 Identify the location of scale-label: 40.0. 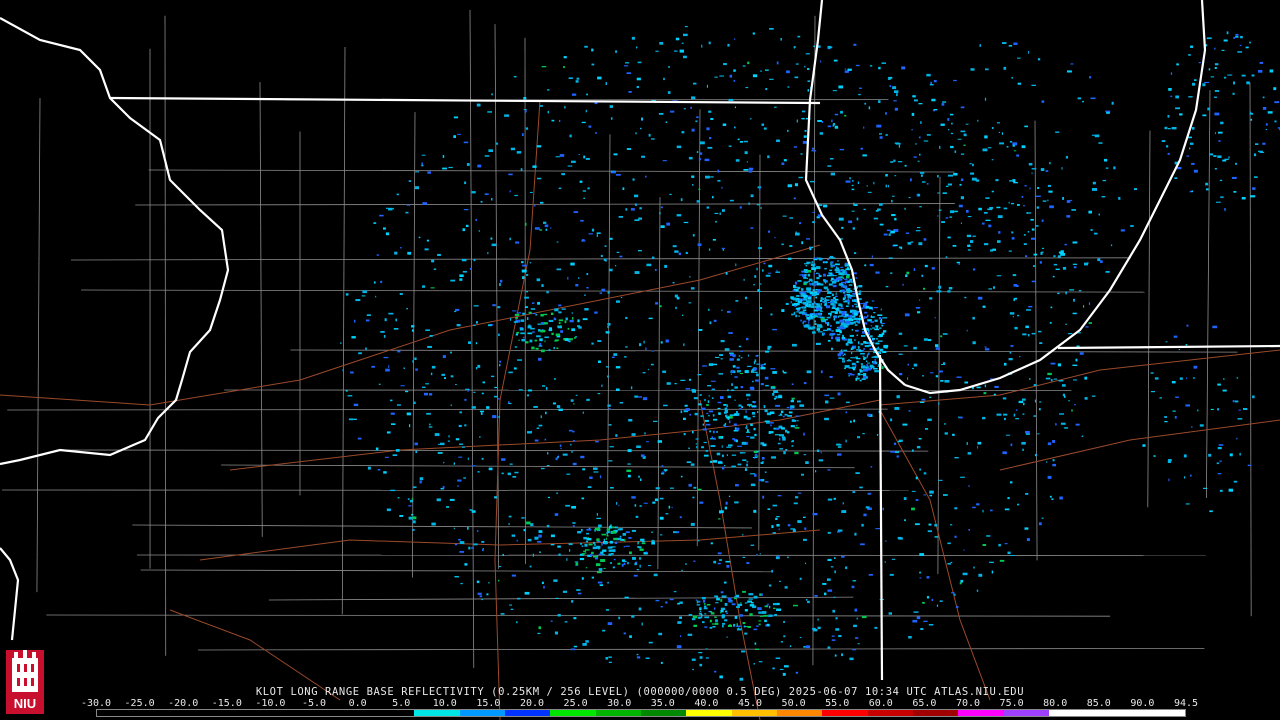
(706, 703).